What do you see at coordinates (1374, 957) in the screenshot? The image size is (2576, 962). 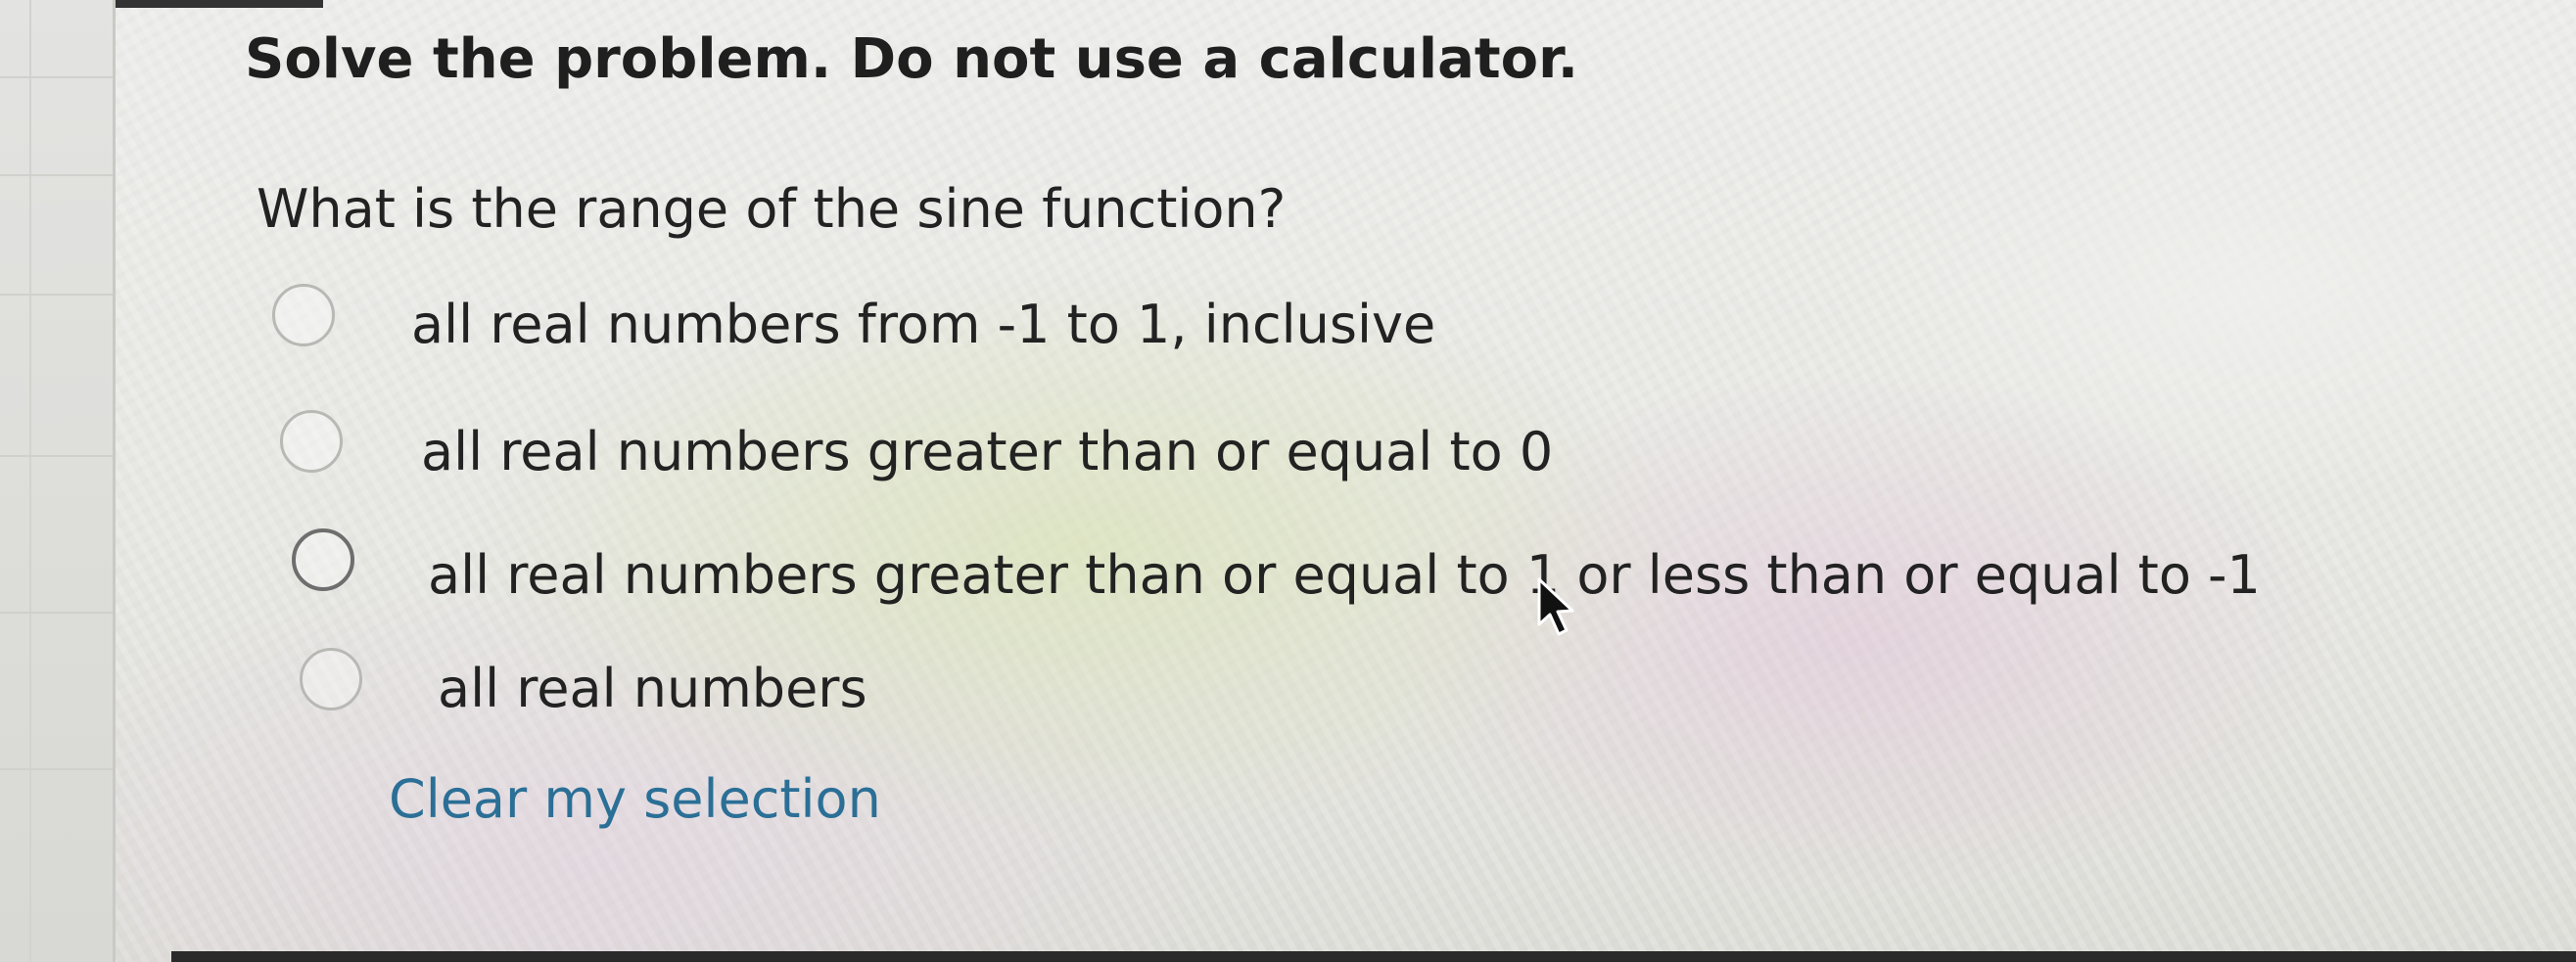 I see `bottom-edge-bar` at bounding box center [1374, 957].